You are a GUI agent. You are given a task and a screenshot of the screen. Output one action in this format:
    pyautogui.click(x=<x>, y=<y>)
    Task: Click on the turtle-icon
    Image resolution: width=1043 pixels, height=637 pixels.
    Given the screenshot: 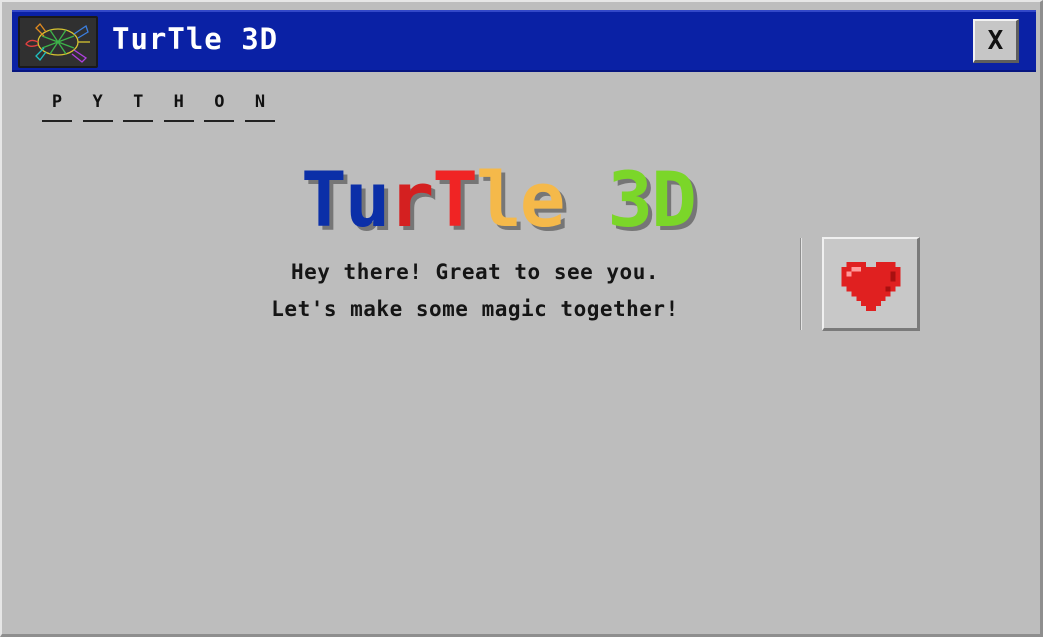 What is the action you would take?
    pyautogui.click(x=58, y=42)
    